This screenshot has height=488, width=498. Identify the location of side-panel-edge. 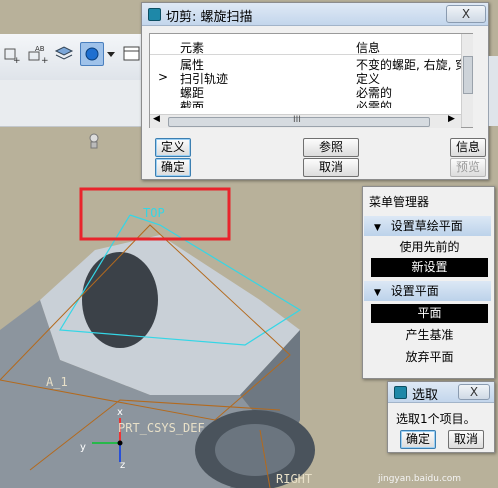
(493, 91).